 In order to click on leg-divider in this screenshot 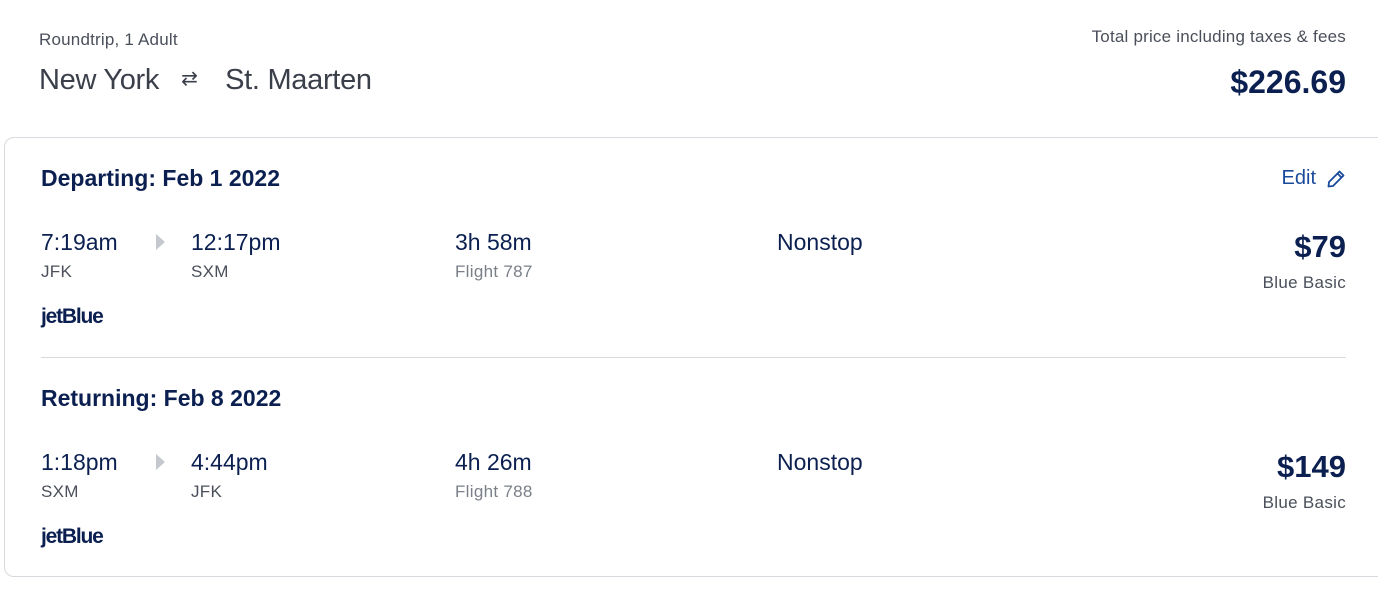, I will do `click(693, 357)`.